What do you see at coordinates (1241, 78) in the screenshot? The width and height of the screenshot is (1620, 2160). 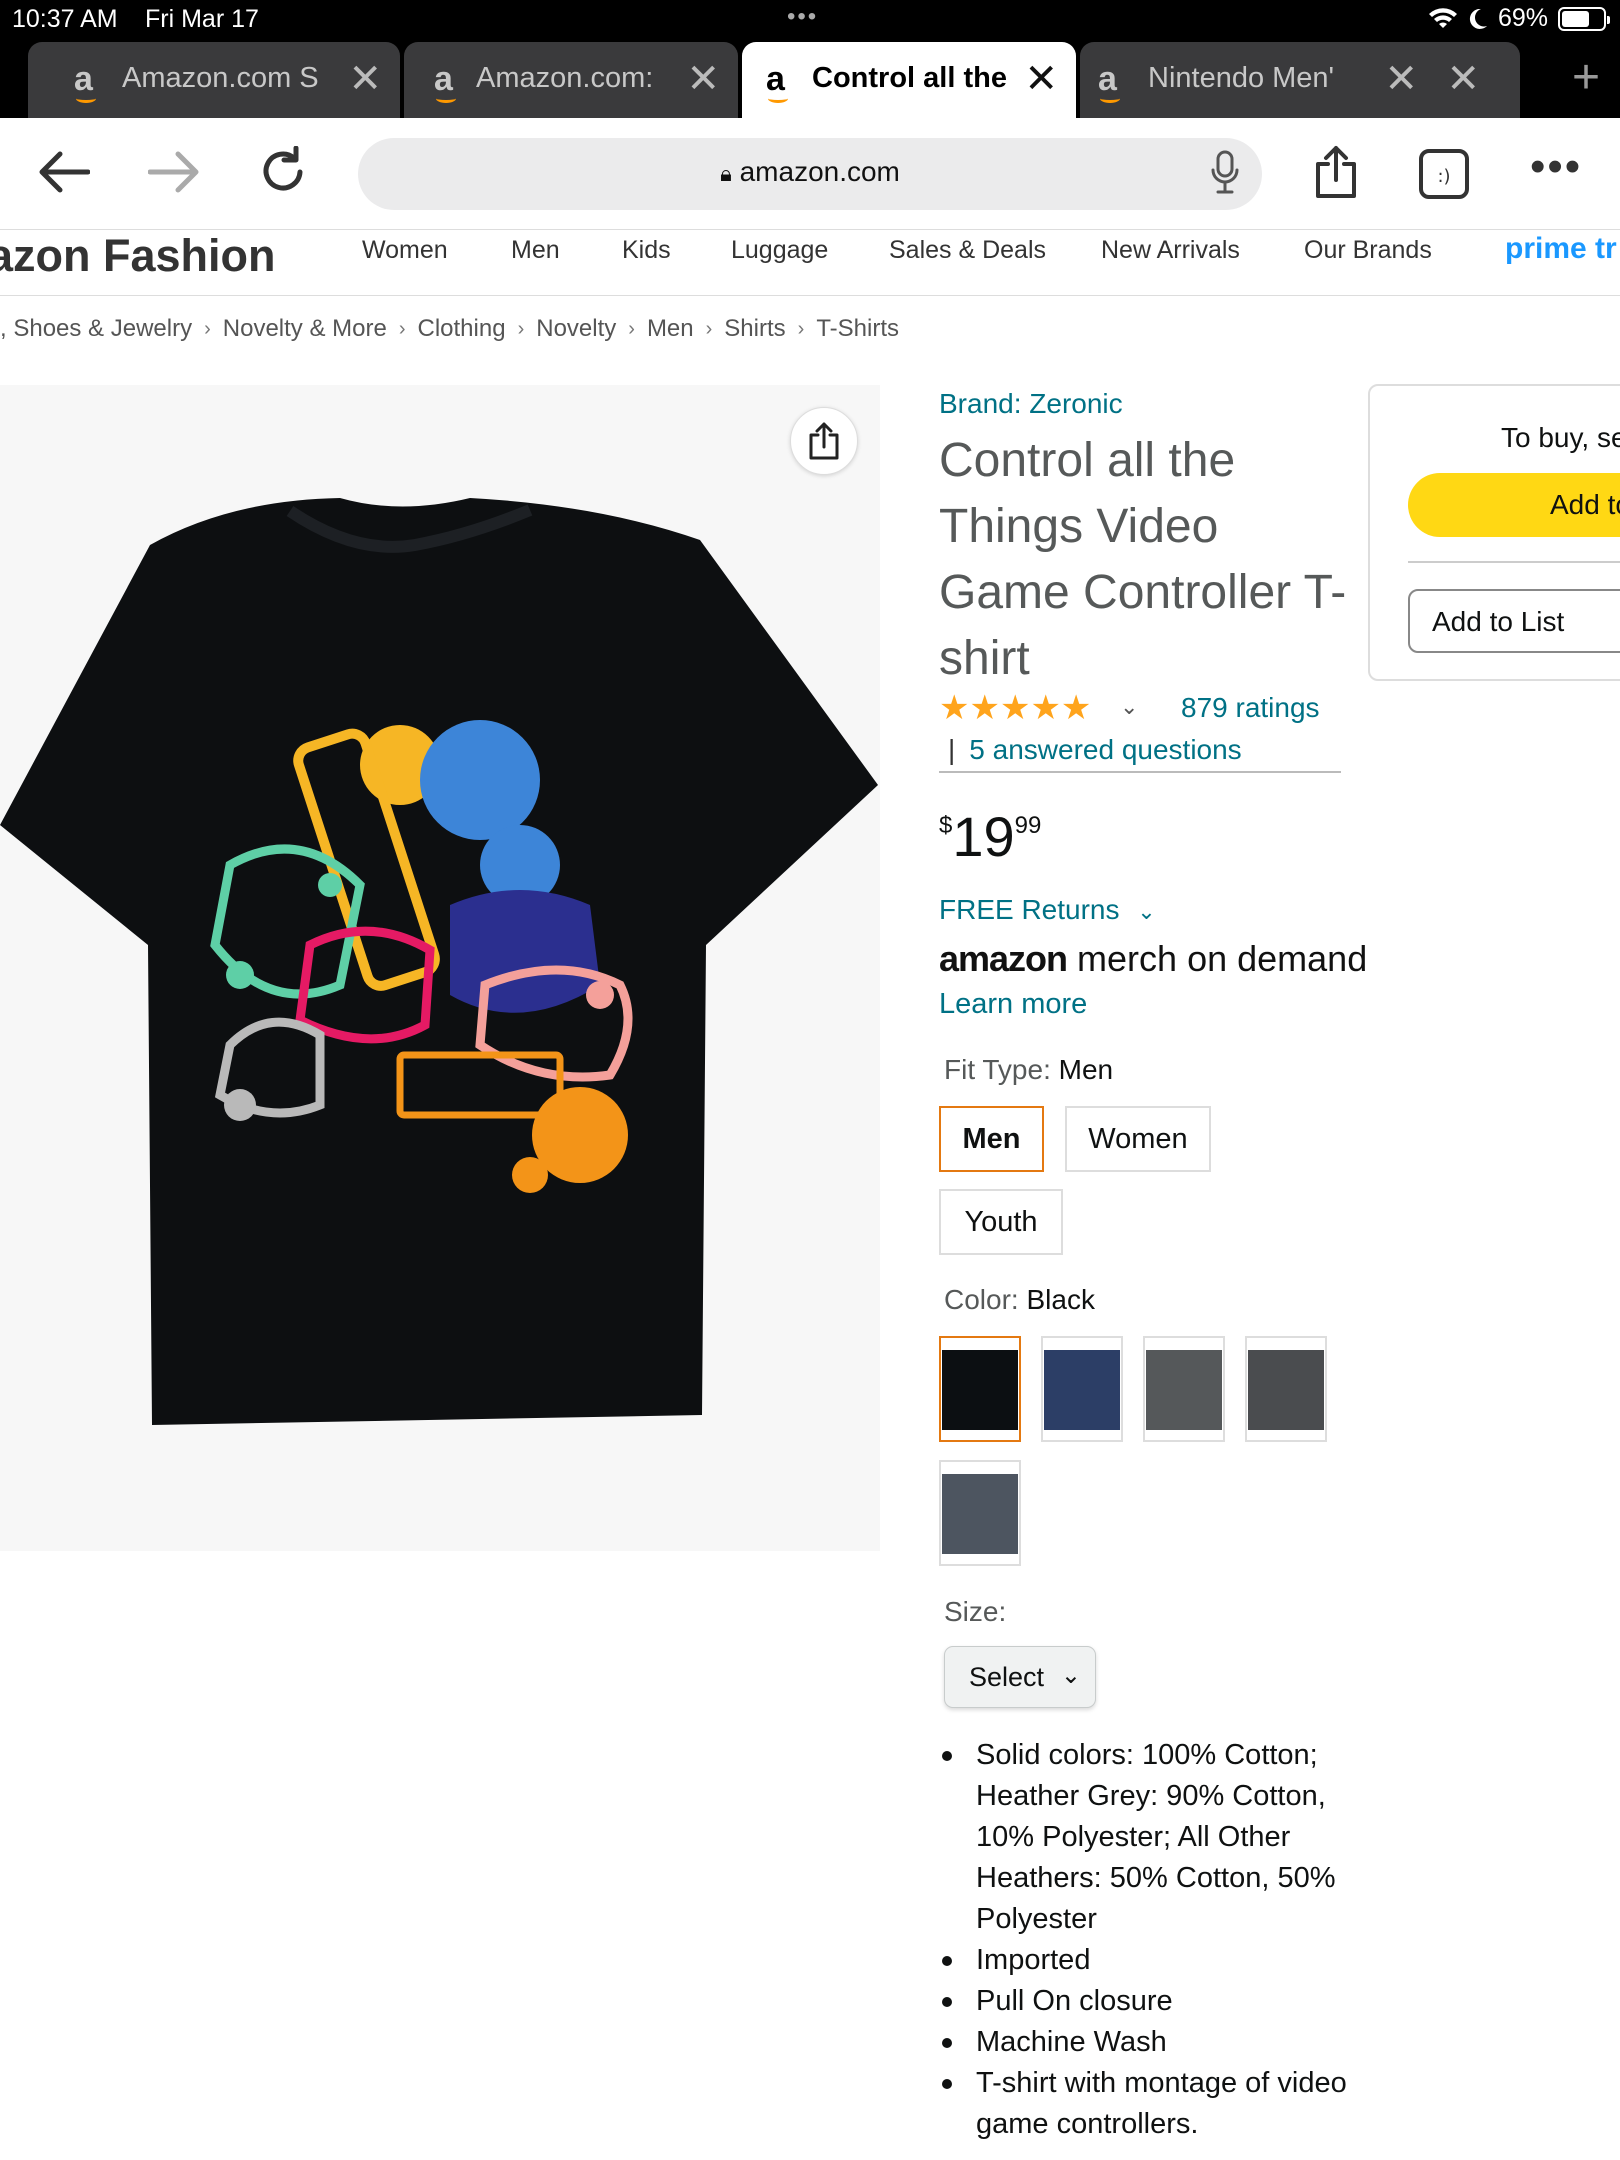 I see `tab-title: Nintendo Men'` at bounding box center [1241, 78].